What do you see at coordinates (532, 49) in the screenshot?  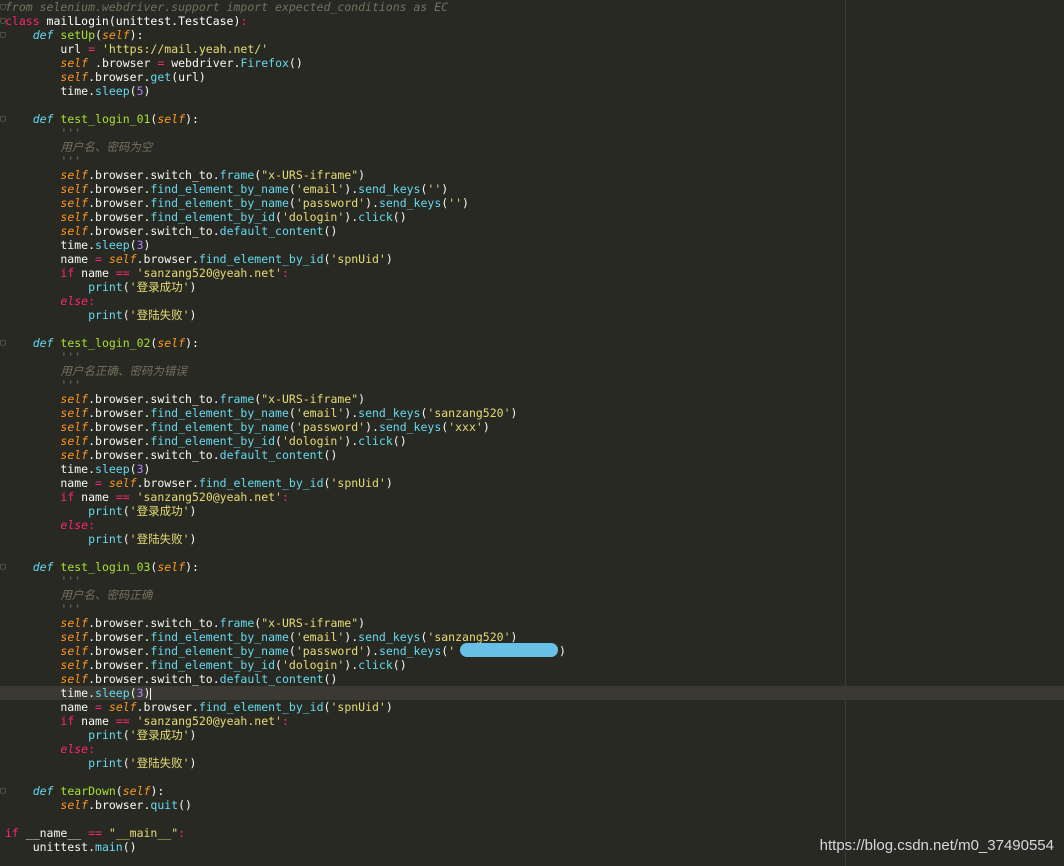 I see `code-line: url = 'https://mail.yeah.net/'` at bounding box center [532, 49].